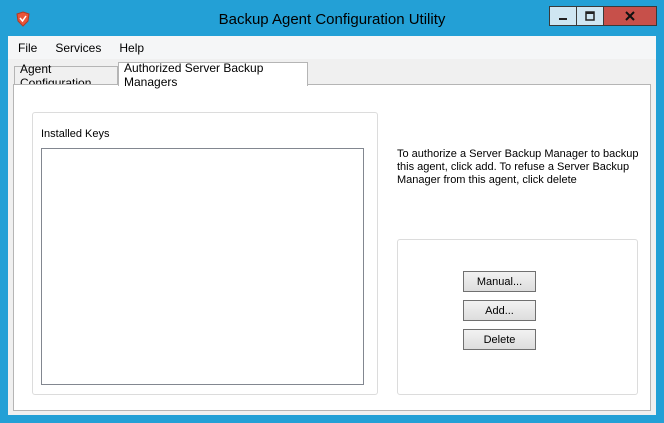 This screenshot has height=423, width=664. What do you see at coordinates (27, 48) in the screenshot?
I see `menu-file: File` at bounding box center [27, 48].